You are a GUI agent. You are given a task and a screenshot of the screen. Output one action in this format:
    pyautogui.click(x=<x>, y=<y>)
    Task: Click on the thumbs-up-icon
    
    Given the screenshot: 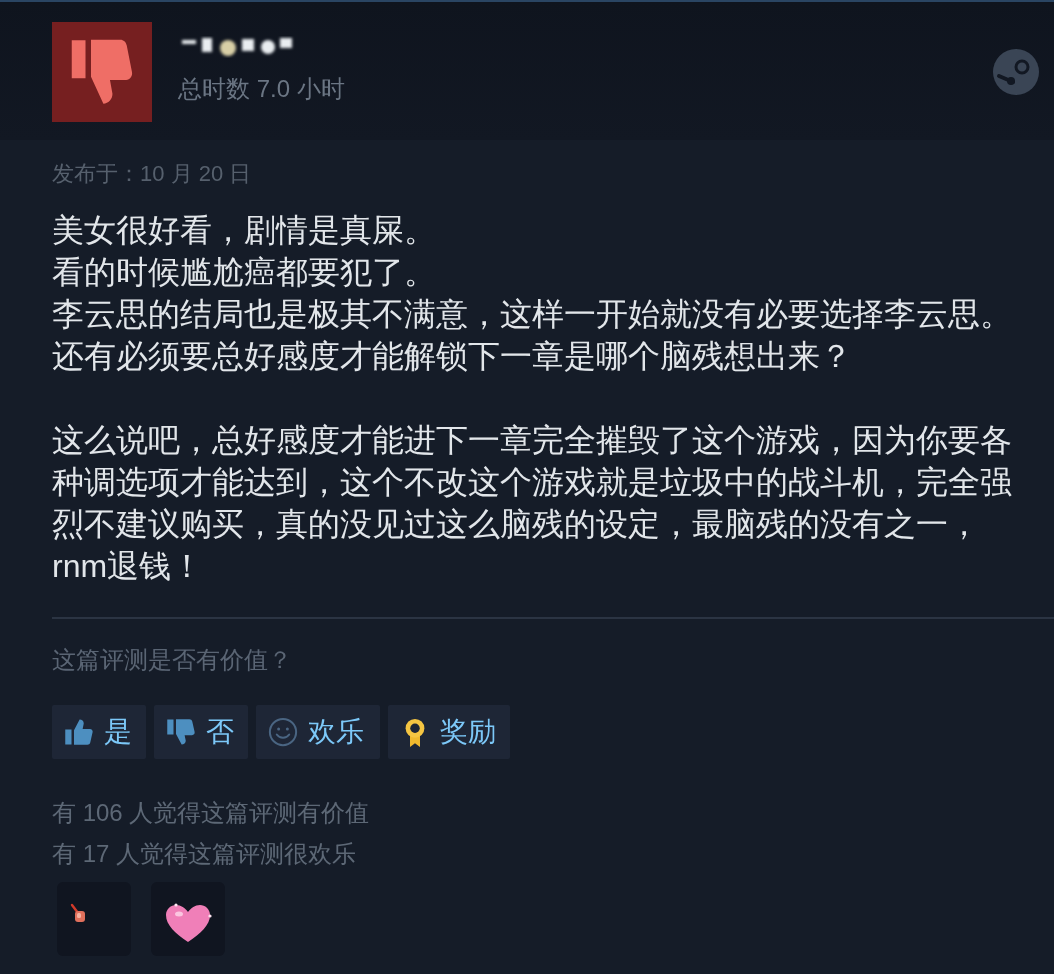 What is the action you would take?
    pyautogui.click(x=79, y=732)
    